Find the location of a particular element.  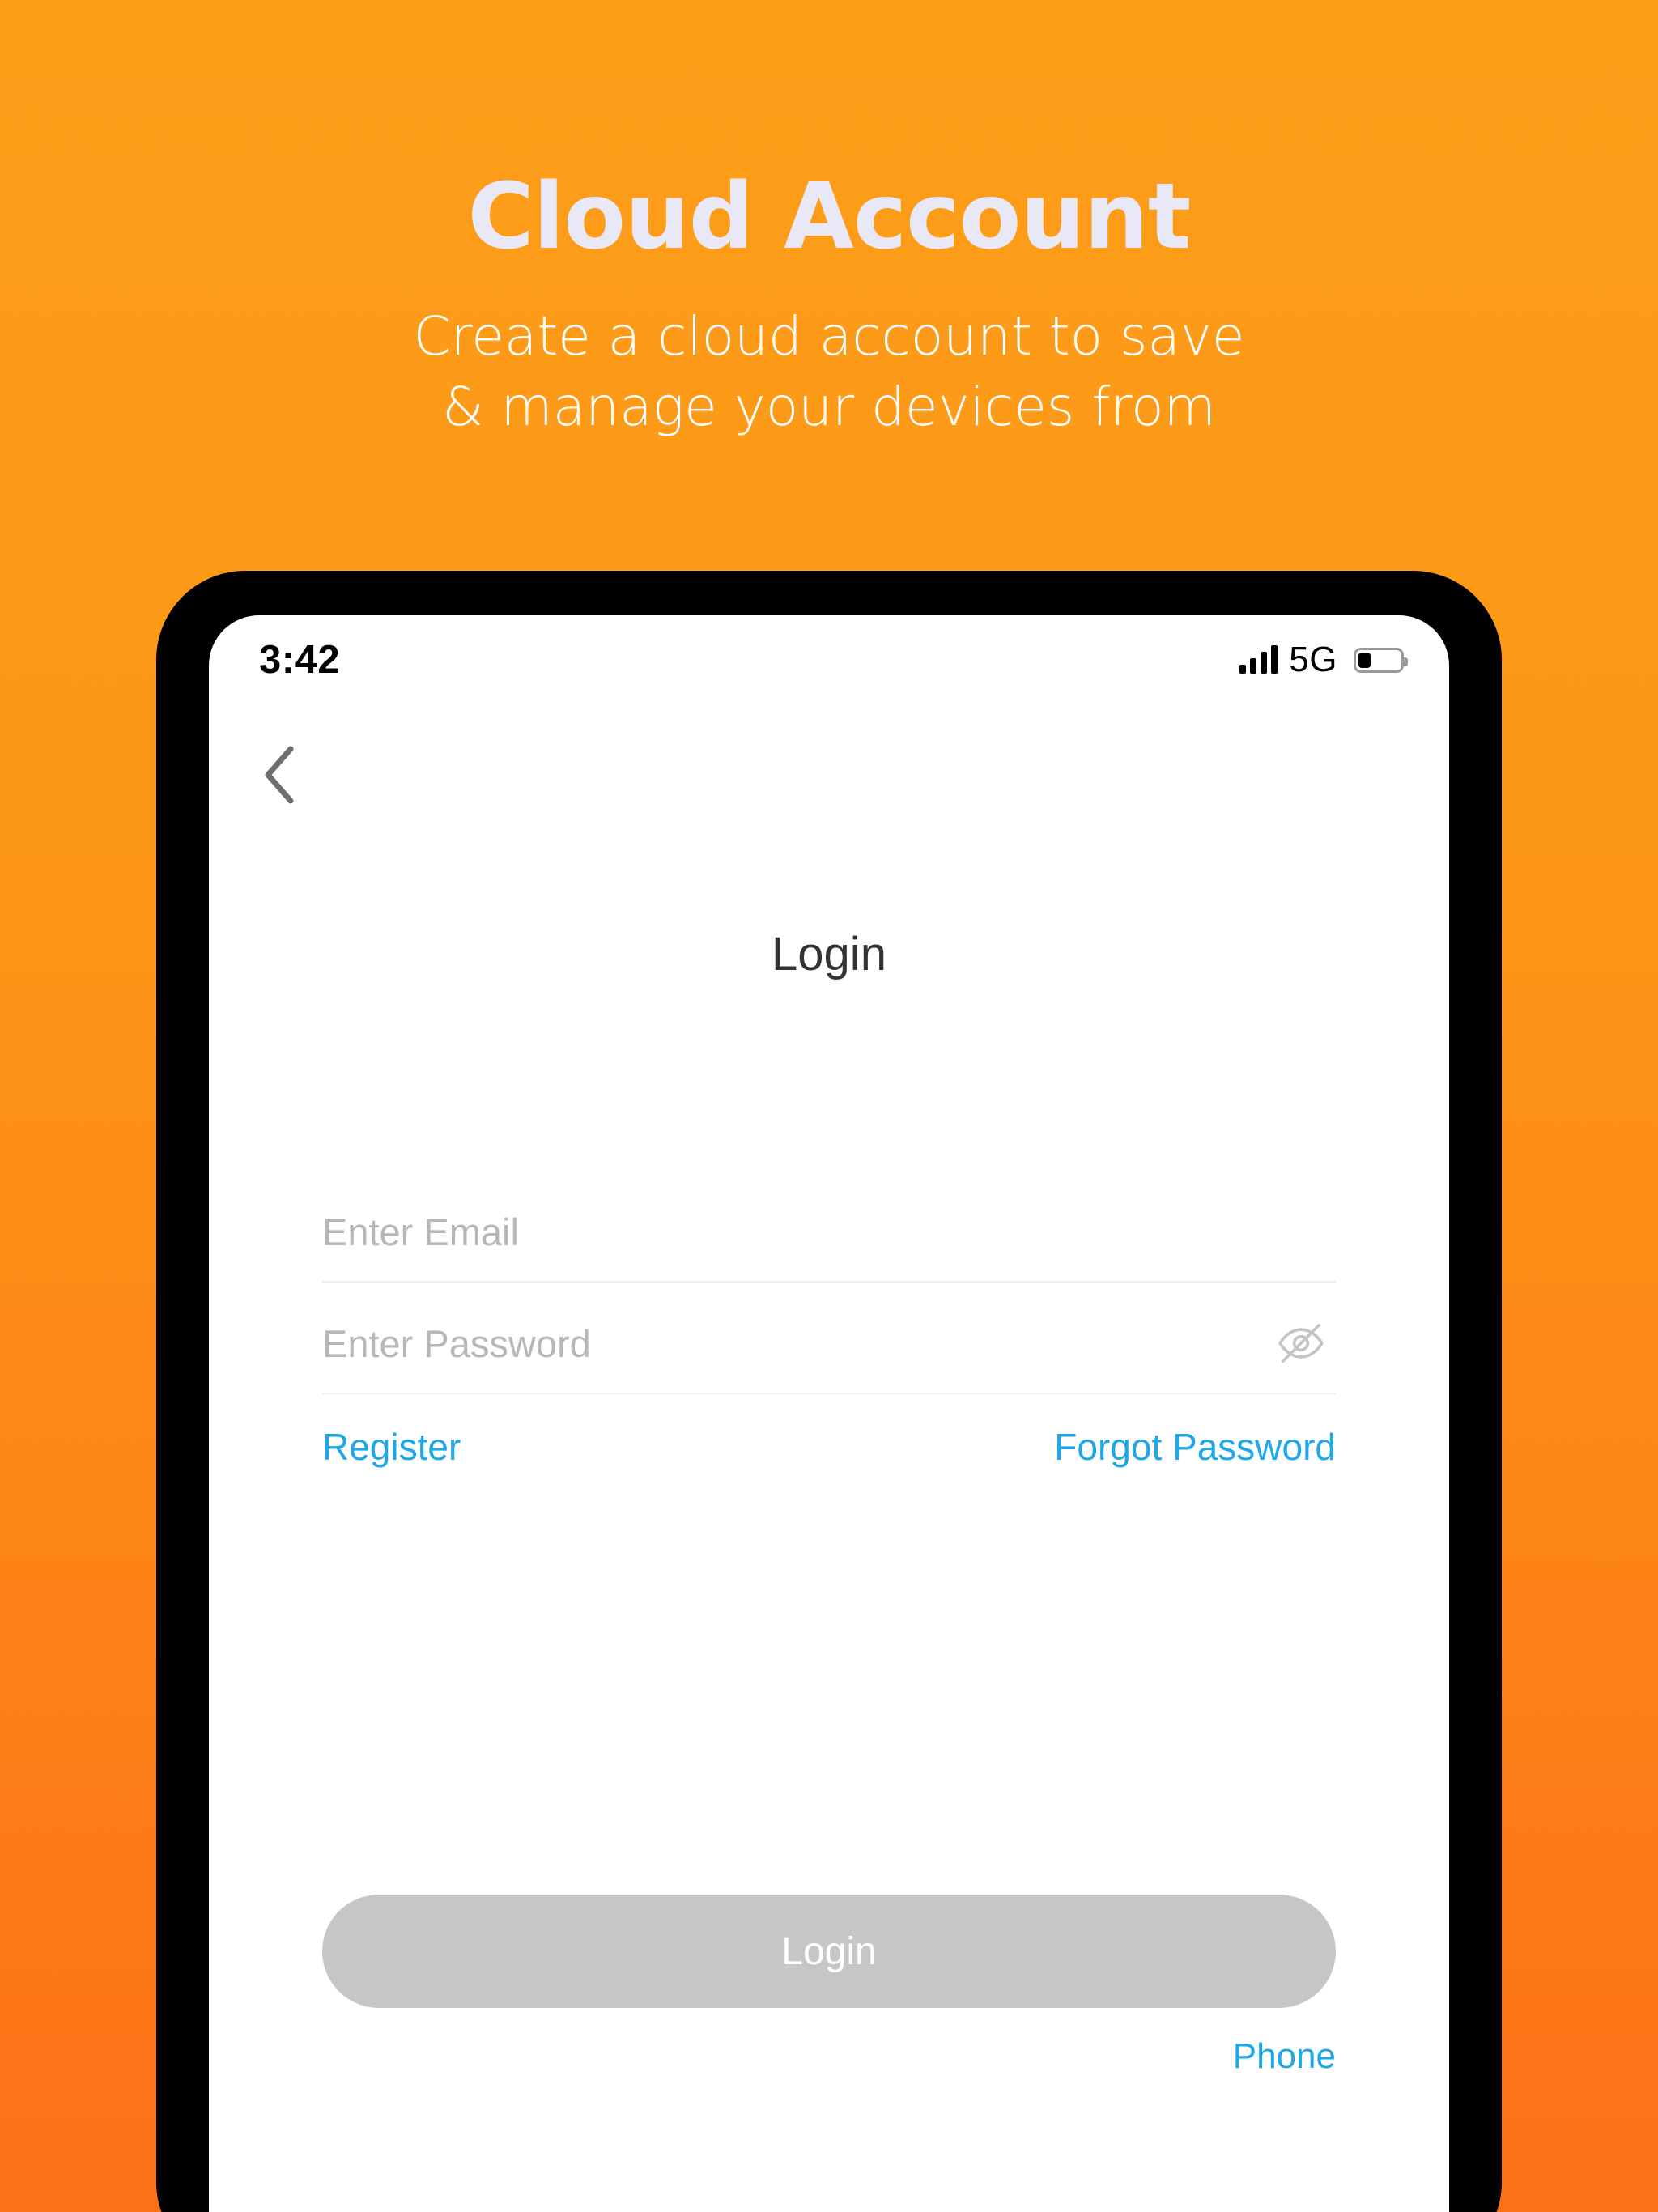

promo-subtitle-line-2: & manage your devices from is located at coordinates (829, 406).